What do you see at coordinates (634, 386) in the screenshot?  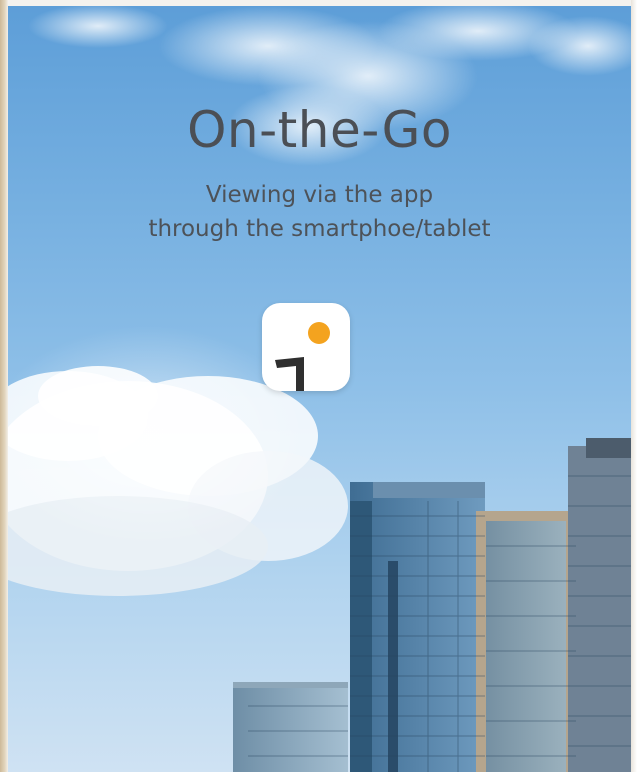 I see `frame-right-edge` at bounding box center [634, 386].